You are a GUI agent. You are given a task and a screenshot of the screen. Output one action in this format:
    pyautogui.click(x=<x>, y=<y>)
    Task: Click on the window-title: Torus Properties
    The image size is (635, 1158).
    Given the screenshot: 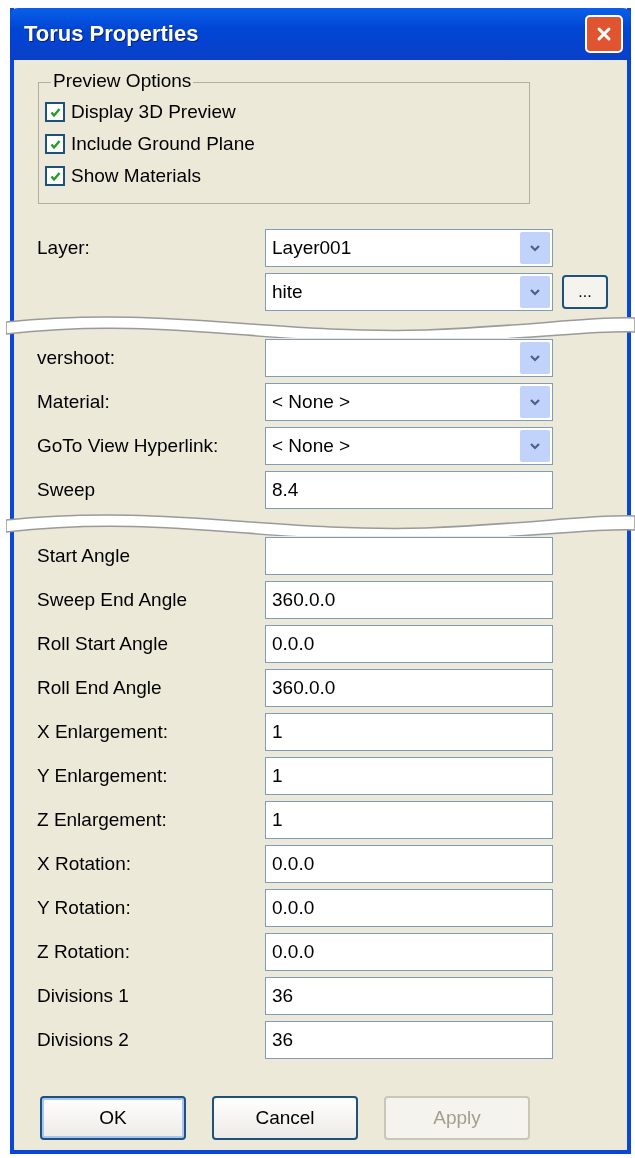 What is the action you would take?
    pyautogui.click(x=111, y=34)
    